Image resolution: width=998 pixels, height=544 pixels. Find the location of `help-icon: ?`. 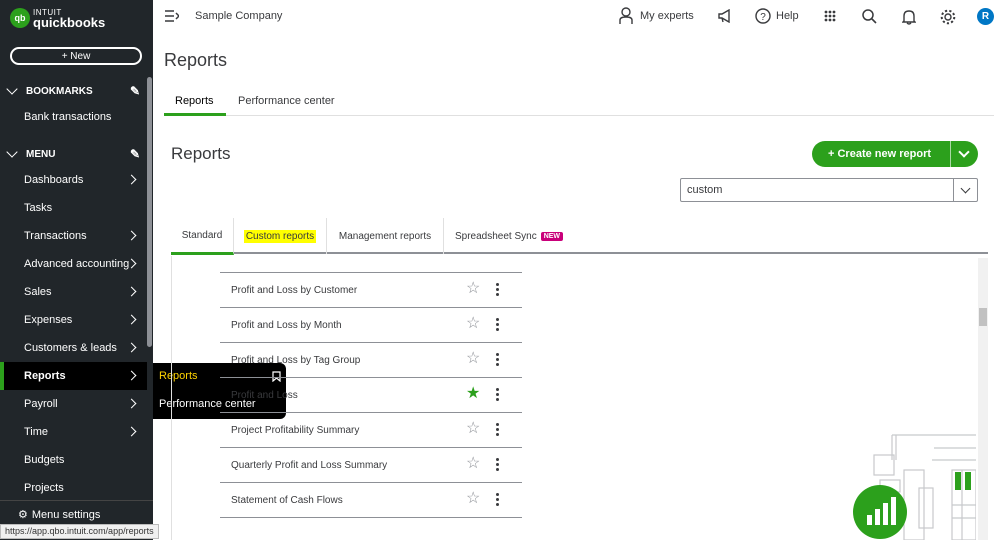

help-icon: ? is located at coordinates (763, 16).